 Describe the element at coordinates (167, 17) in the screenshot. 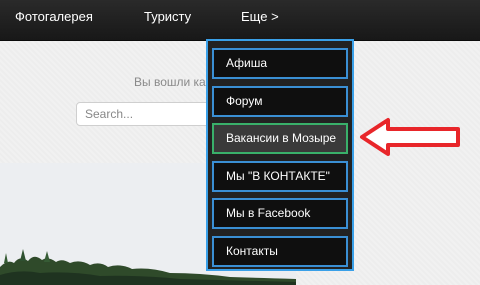

I see `nav-item-tourist: Туристу` at that location.